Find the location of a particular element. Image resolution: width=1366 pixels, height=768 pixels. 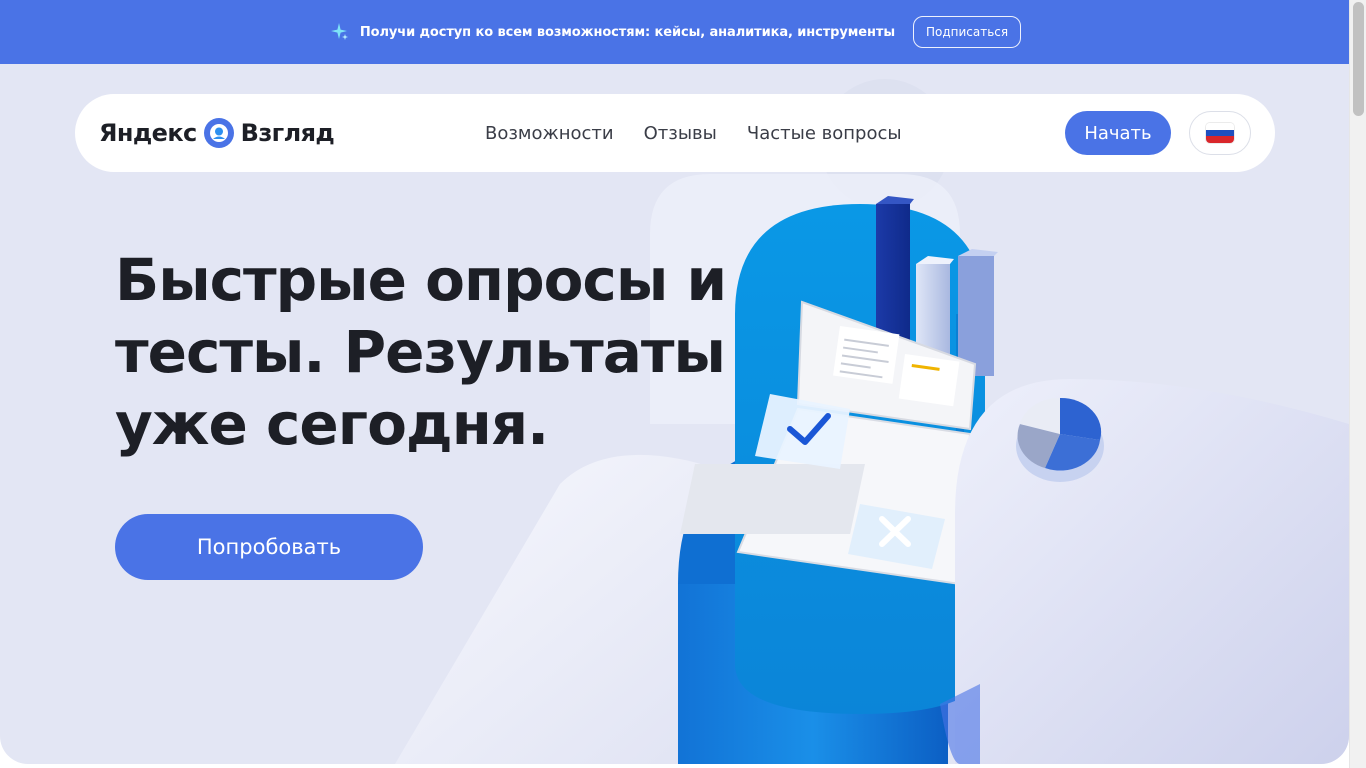

logo-text-vzglyad: Взгляд is located at coordinates (287, 133).